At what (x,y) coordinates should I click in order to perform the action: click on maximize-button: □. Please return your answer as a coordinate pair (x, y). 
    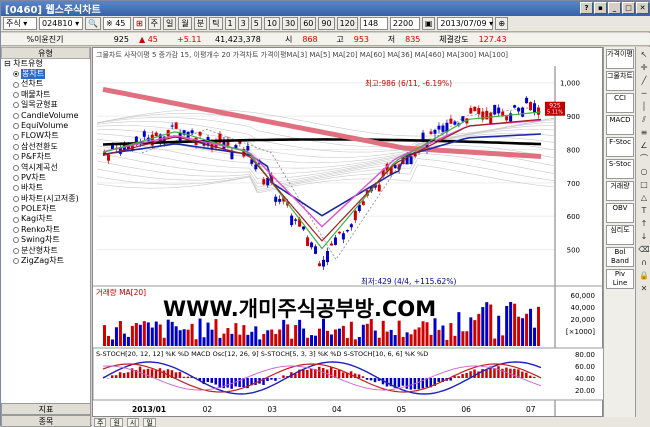
    Looking at the image, I should click on (628, 8).